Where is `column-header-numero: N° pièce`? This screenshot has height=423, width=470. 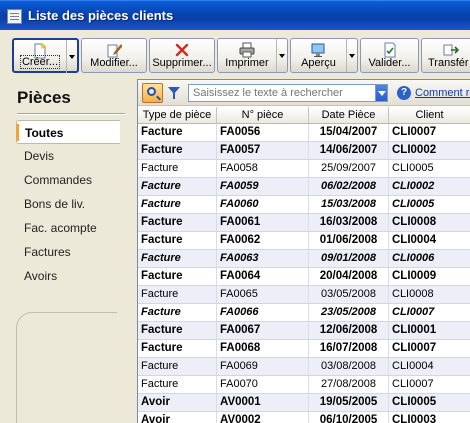
column-header-numero: N° pièce is located at coordinates (263, 115).